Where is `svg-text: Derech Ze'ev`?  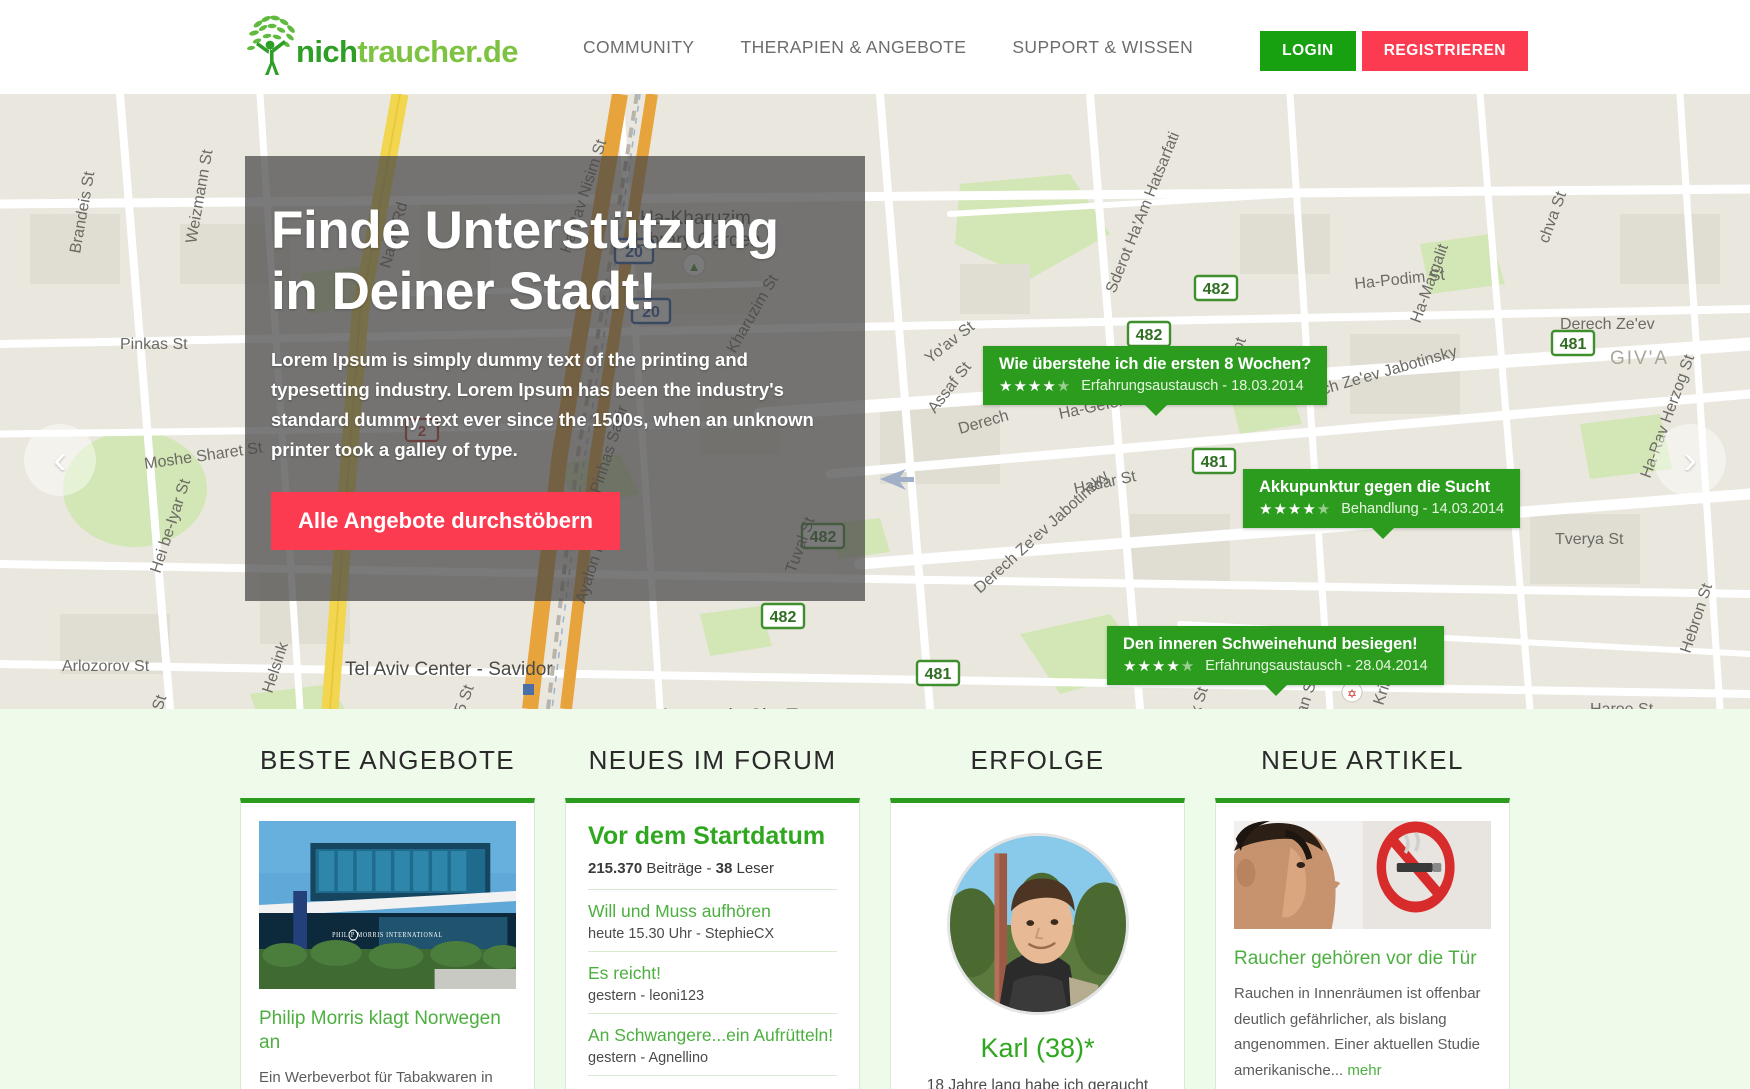
svg-text: Derech Ze'ev is located at coordinates (1607, 324).